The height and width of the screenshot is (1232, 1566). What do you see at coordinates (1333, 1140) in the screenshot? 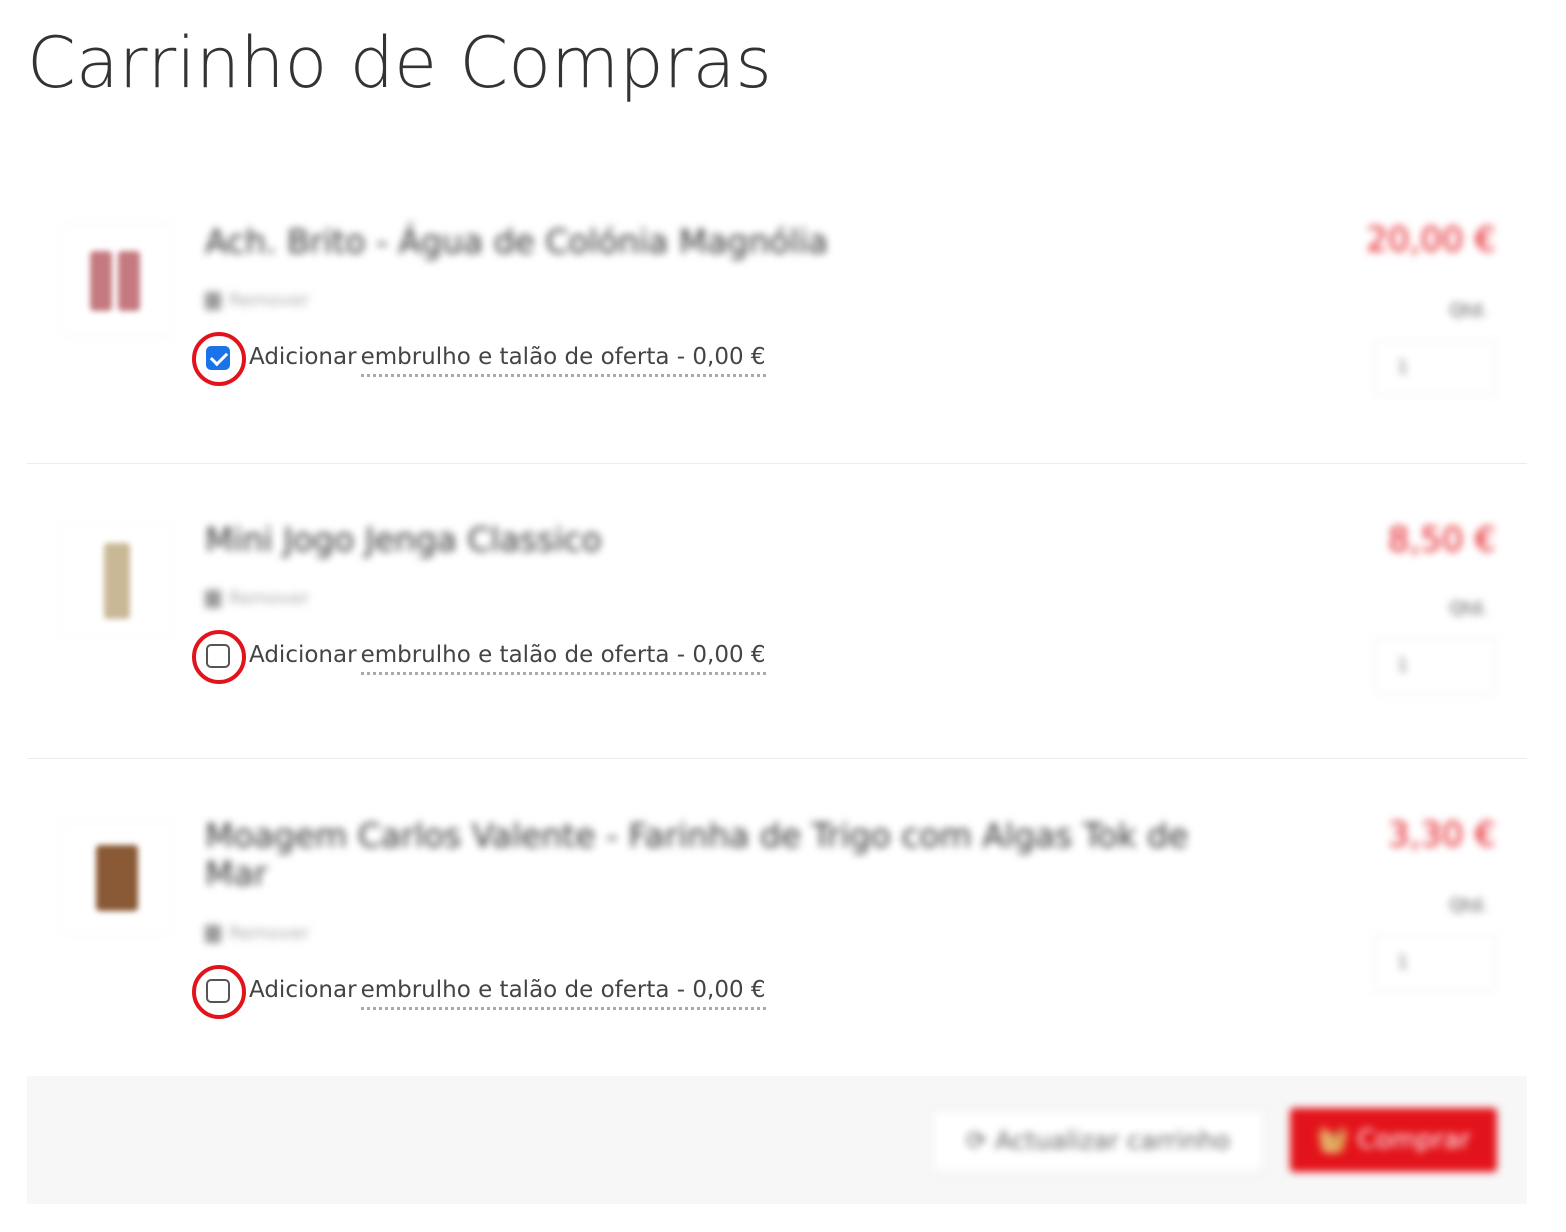
I see `basket-icon: 🧺` at bounding box center [1333, 1140].